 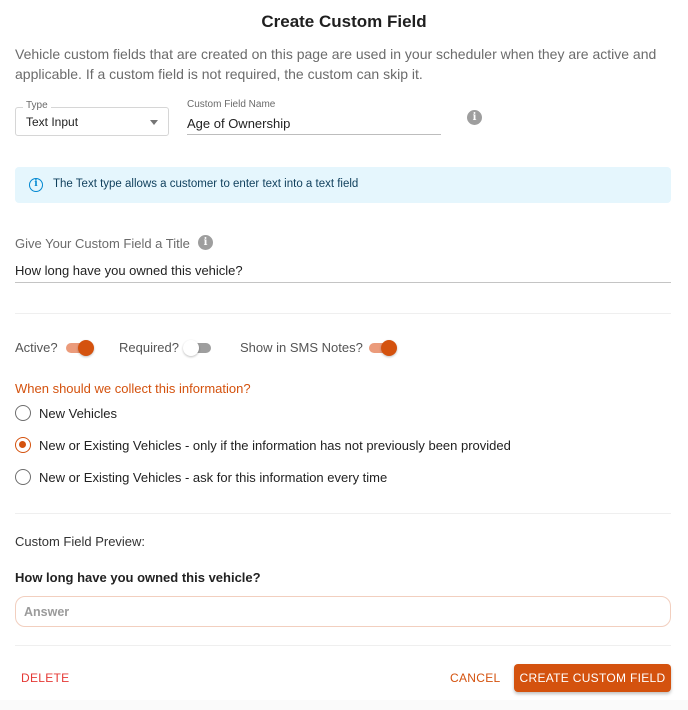 What do you see at coordinates (154, 122) in the screenshot?
I see `chevron-down-icon` at bounding box center [154, 122].